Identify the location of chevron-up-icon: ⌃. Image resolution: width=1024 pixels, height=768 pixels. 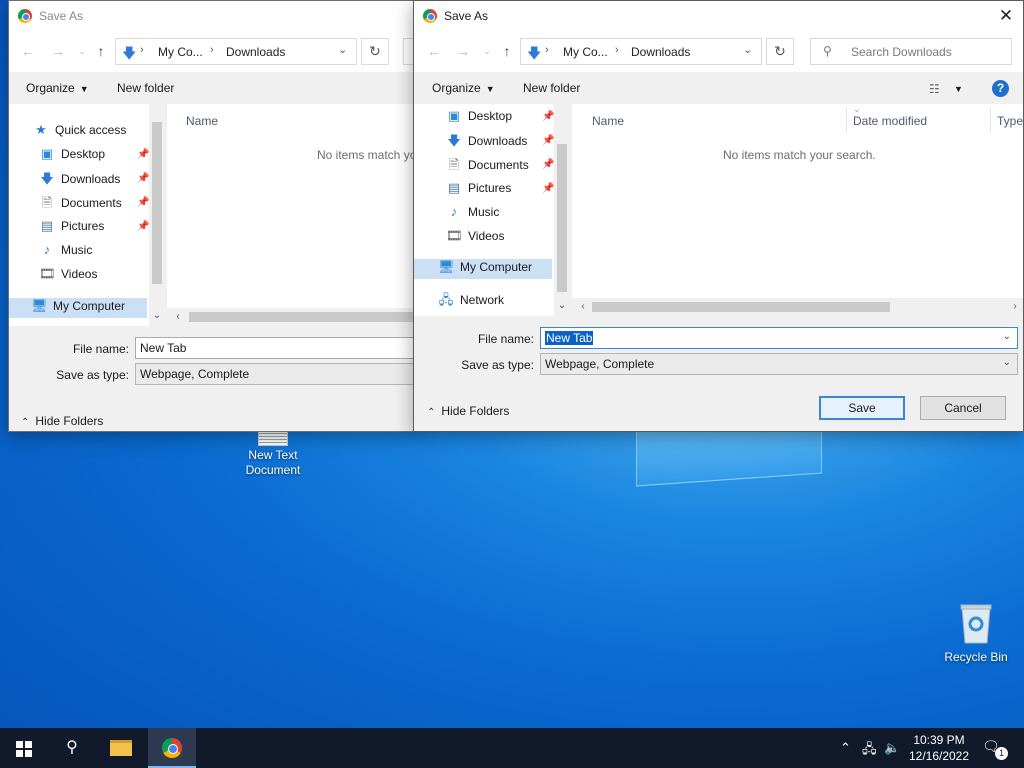
(845, 748).